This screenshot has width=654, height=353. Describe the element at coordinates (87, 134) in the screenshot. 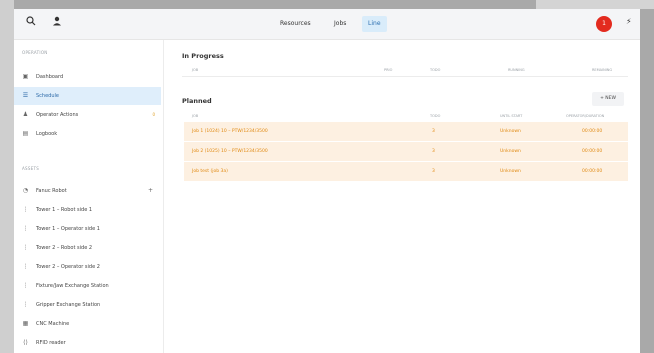

I see `sidebar-item-logbook: ▤ Logbook` at that location.